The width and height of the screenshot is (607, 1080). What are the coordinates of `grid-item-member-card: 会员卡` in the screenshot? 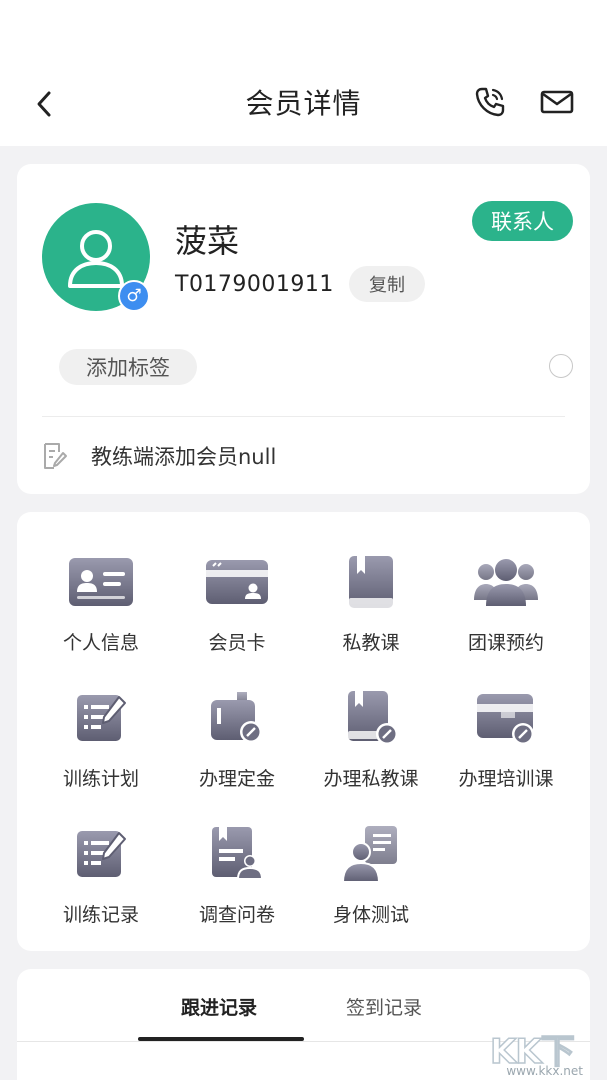 It's located at (237, 607).